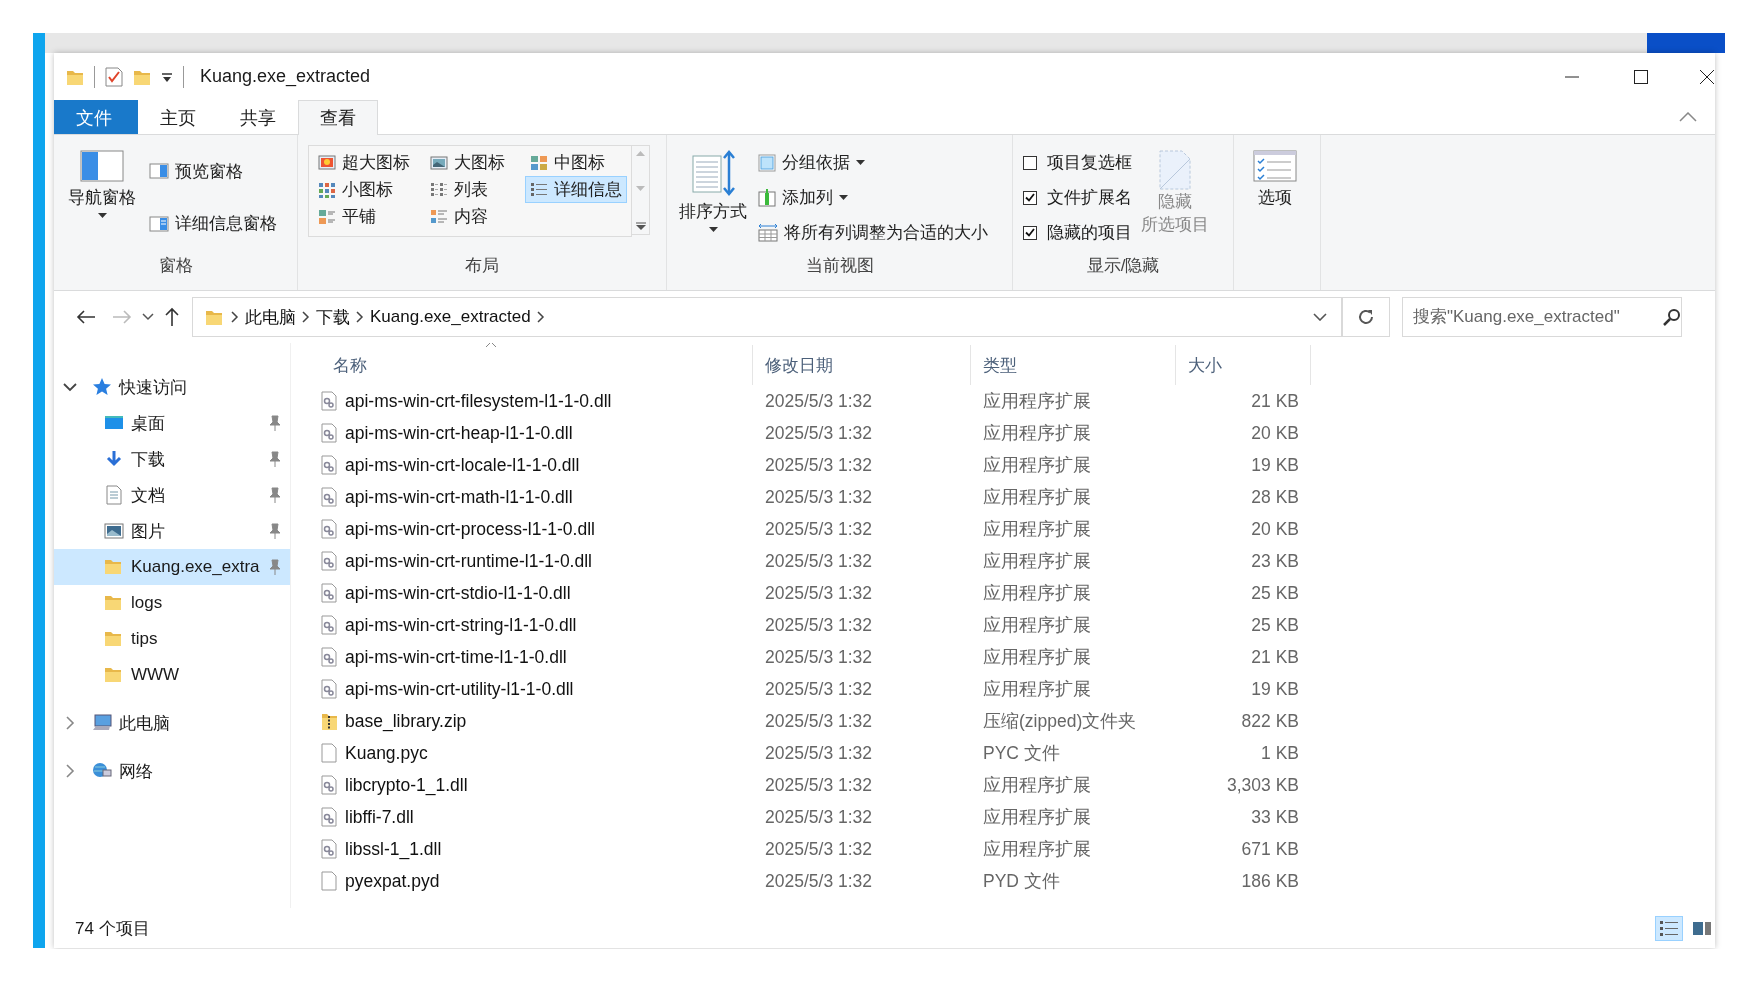  I want to click on view-toggle-button, so click(1669, 928).